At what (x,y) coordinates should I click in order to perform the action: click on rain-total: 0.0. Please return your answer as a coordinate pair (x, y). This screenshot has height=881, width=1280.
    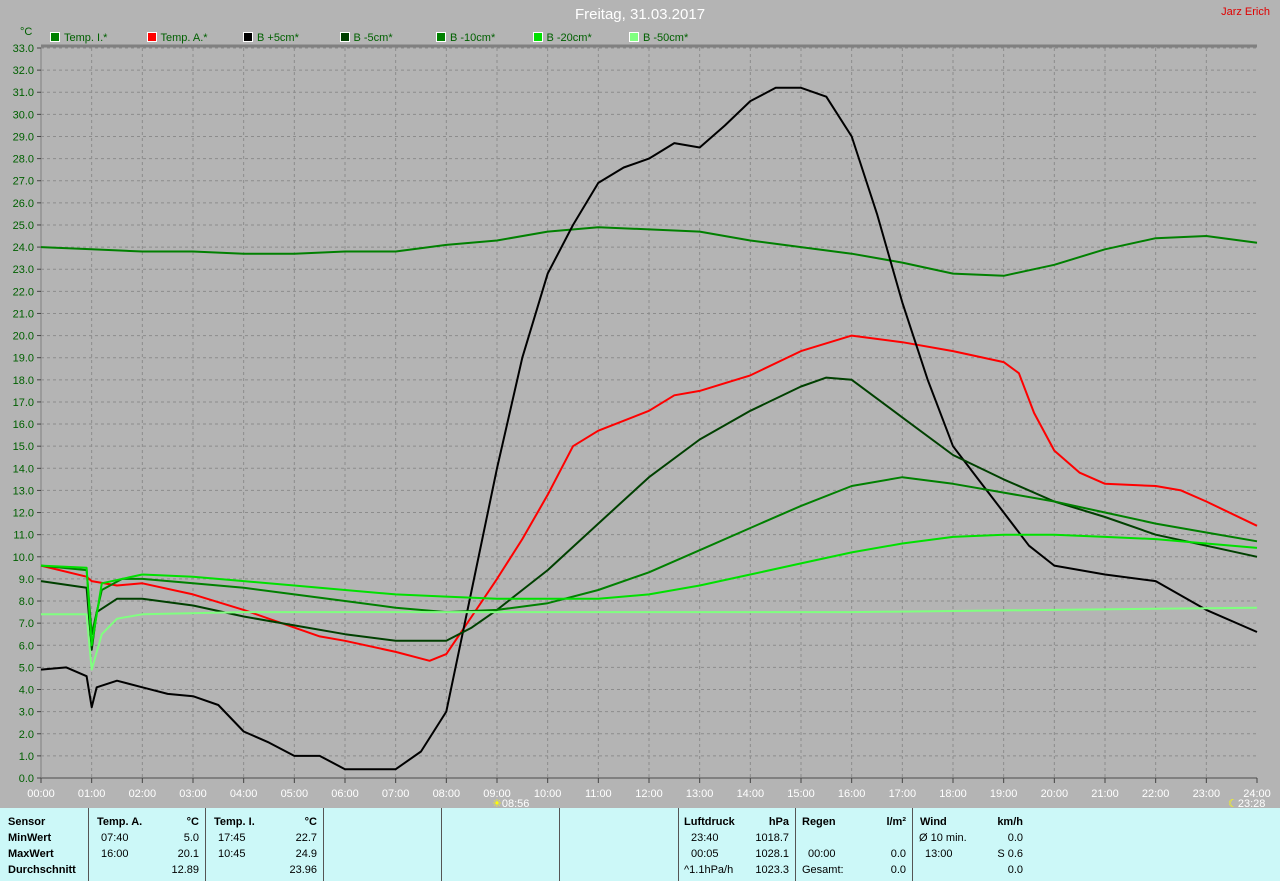
    Looking at the image, I should click on (898, 870).